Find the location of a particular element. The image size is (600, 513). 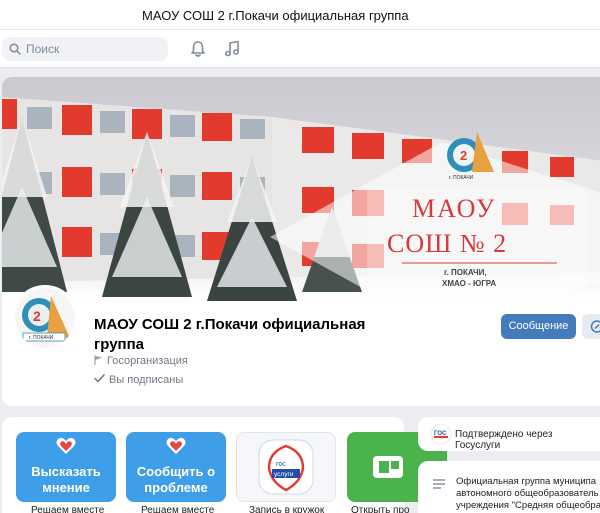

avatar-text: г. ПОКАЧИ is located at coordinates (41, 338).